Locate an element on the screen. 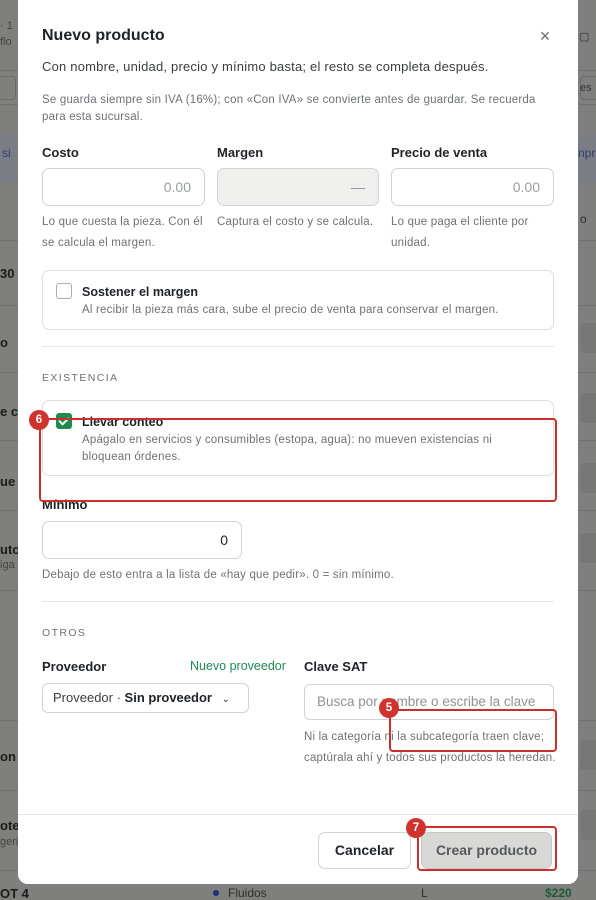 The width and height of the screenshot is (596, 900). chevron-down-icon: ⌄ is located at coordinates (225, 699).